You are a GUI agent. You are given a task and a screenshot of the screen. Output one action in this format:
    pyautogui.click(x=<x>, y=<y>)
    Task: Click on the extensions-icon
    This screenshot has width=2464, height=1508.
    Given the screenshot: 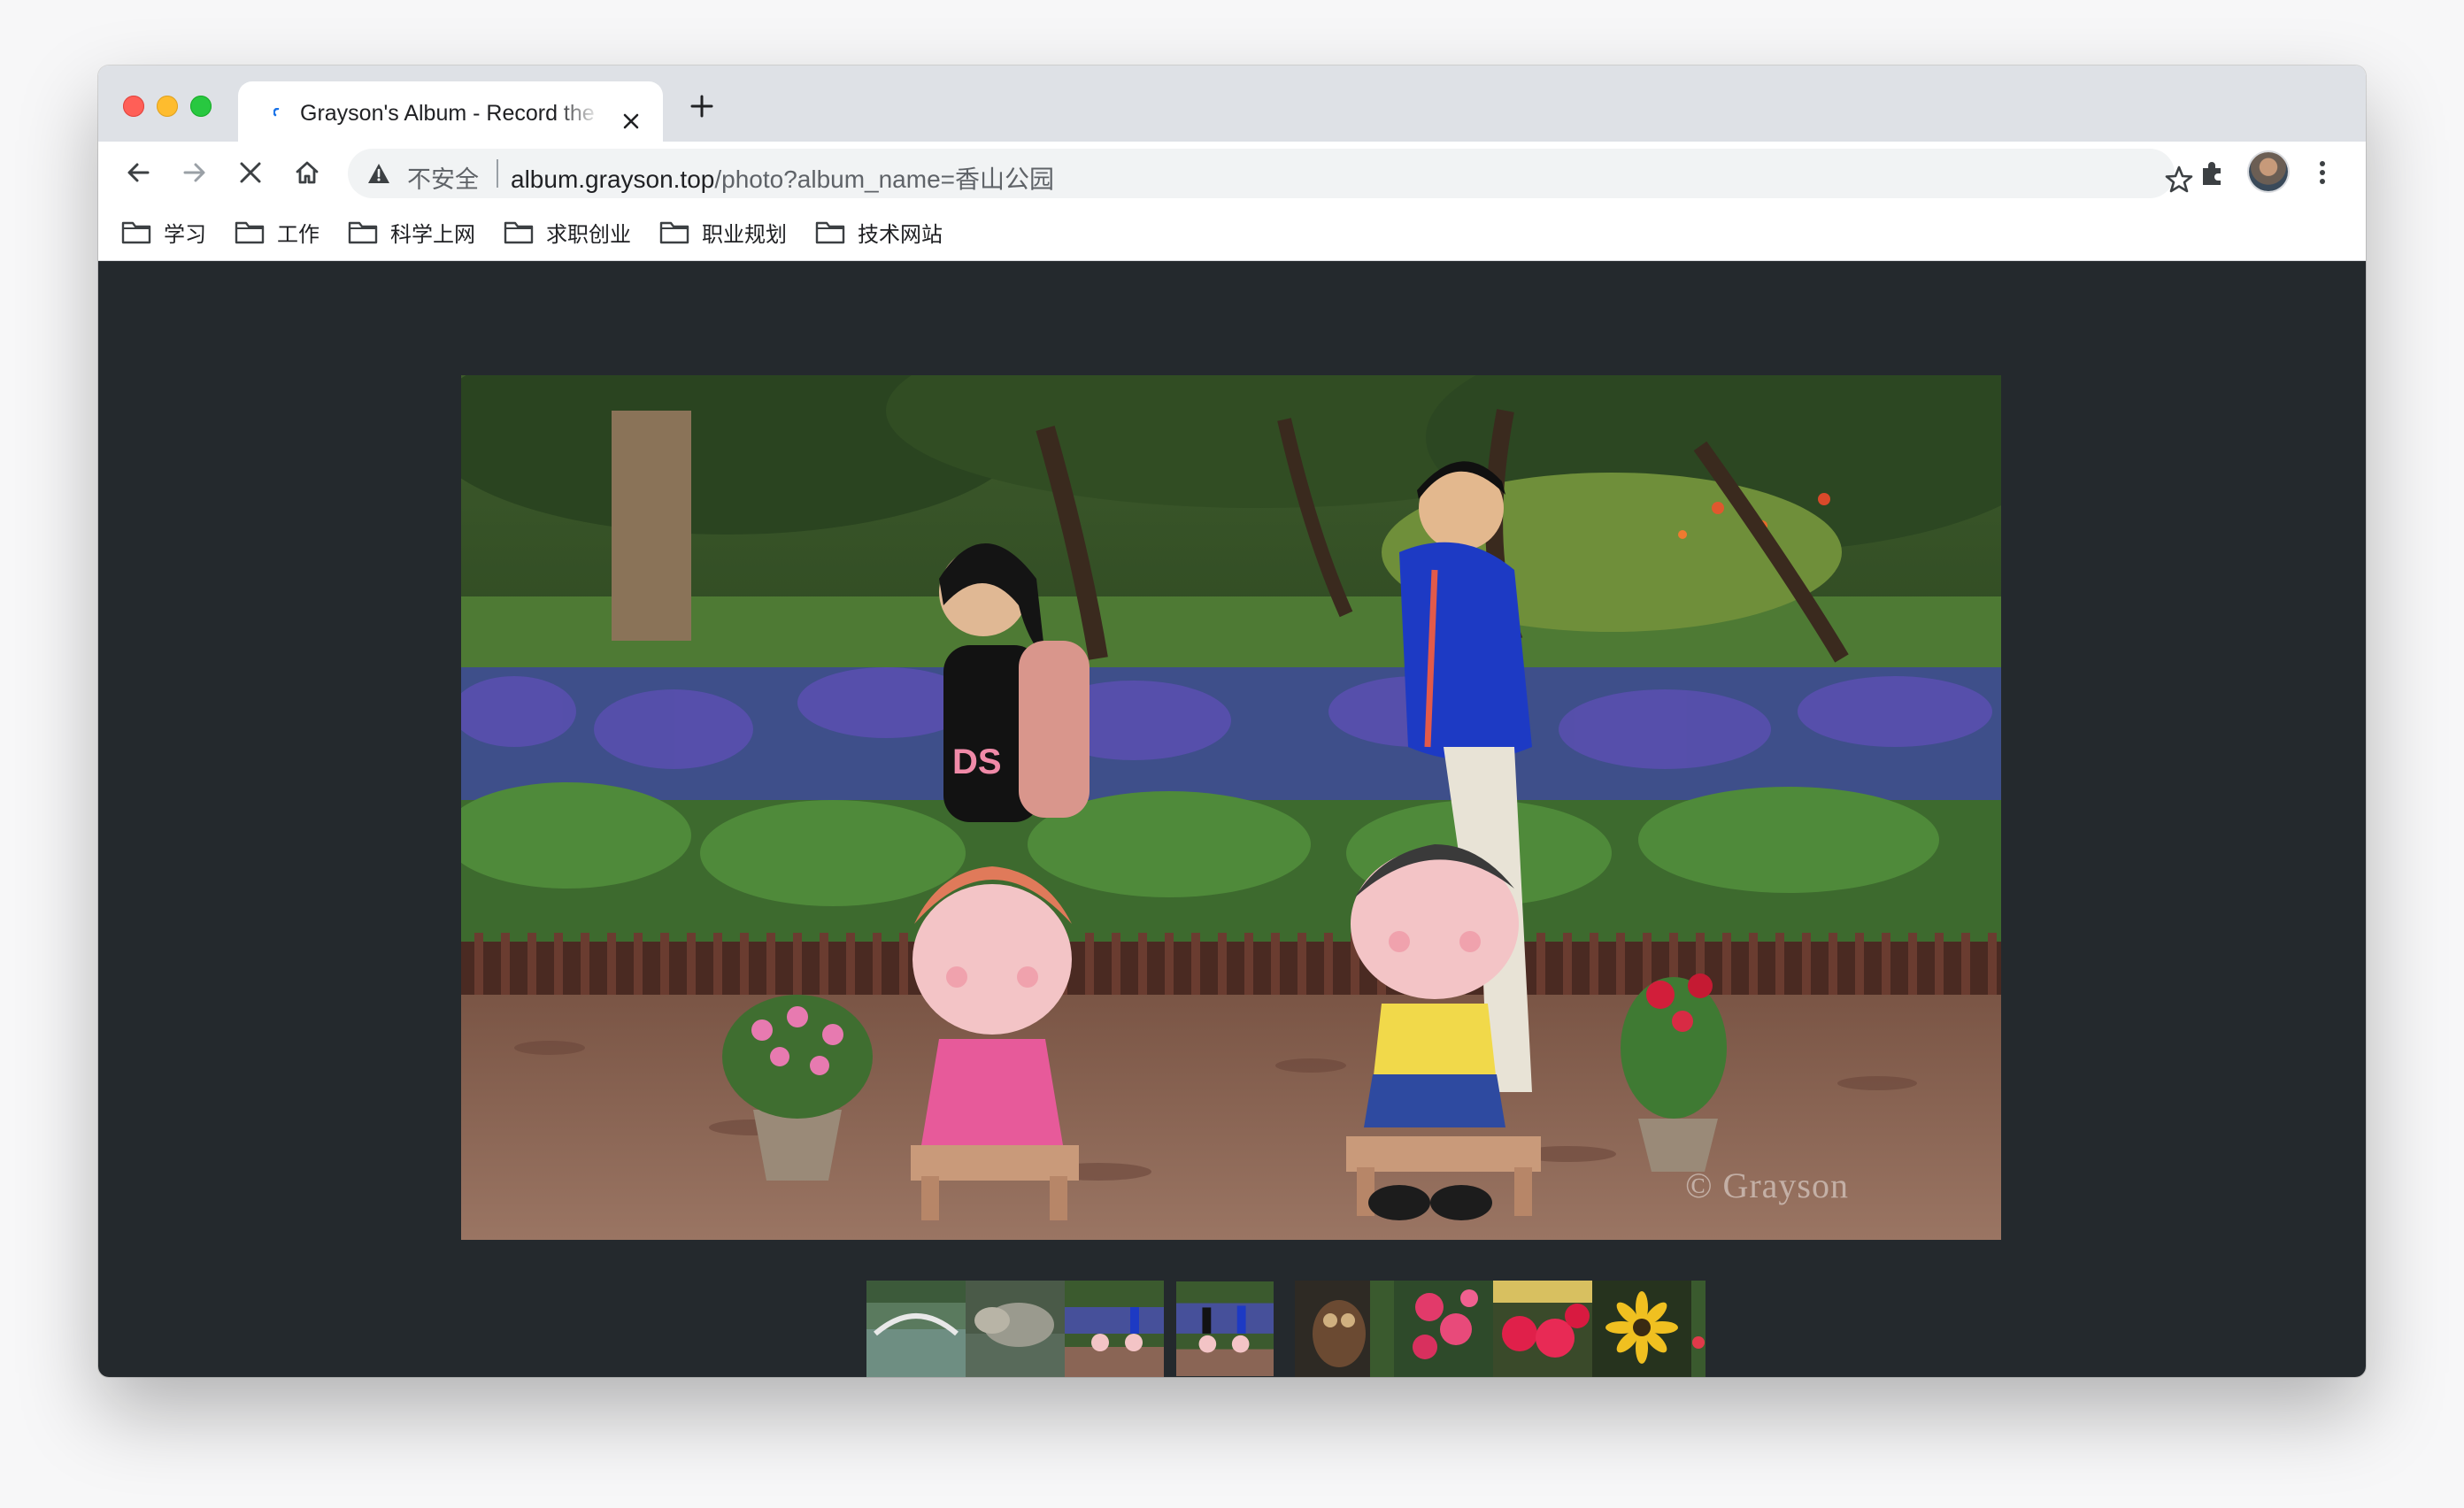 What is the action you would take?
    pyautogui.click(x=2213, y=172)
    